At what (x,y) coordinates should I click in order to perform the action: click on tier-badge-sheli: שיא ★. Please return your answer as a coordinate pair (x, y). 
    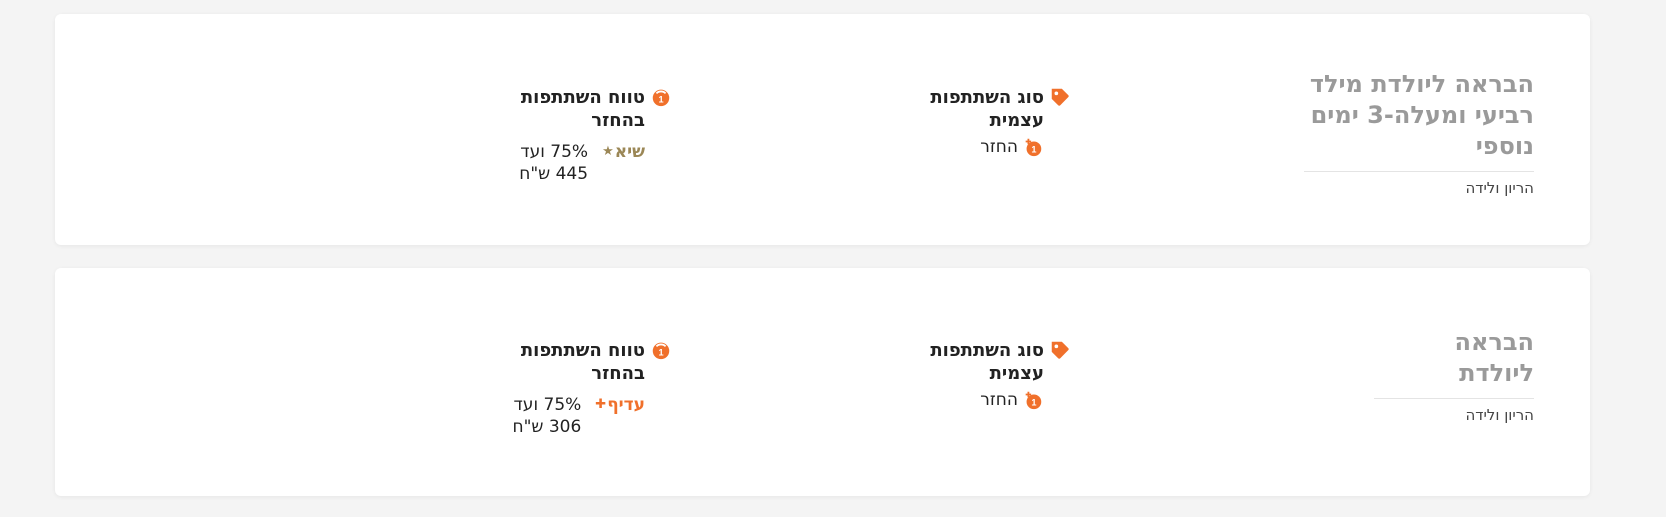
    Looking at the image, I should click on (623, 152).